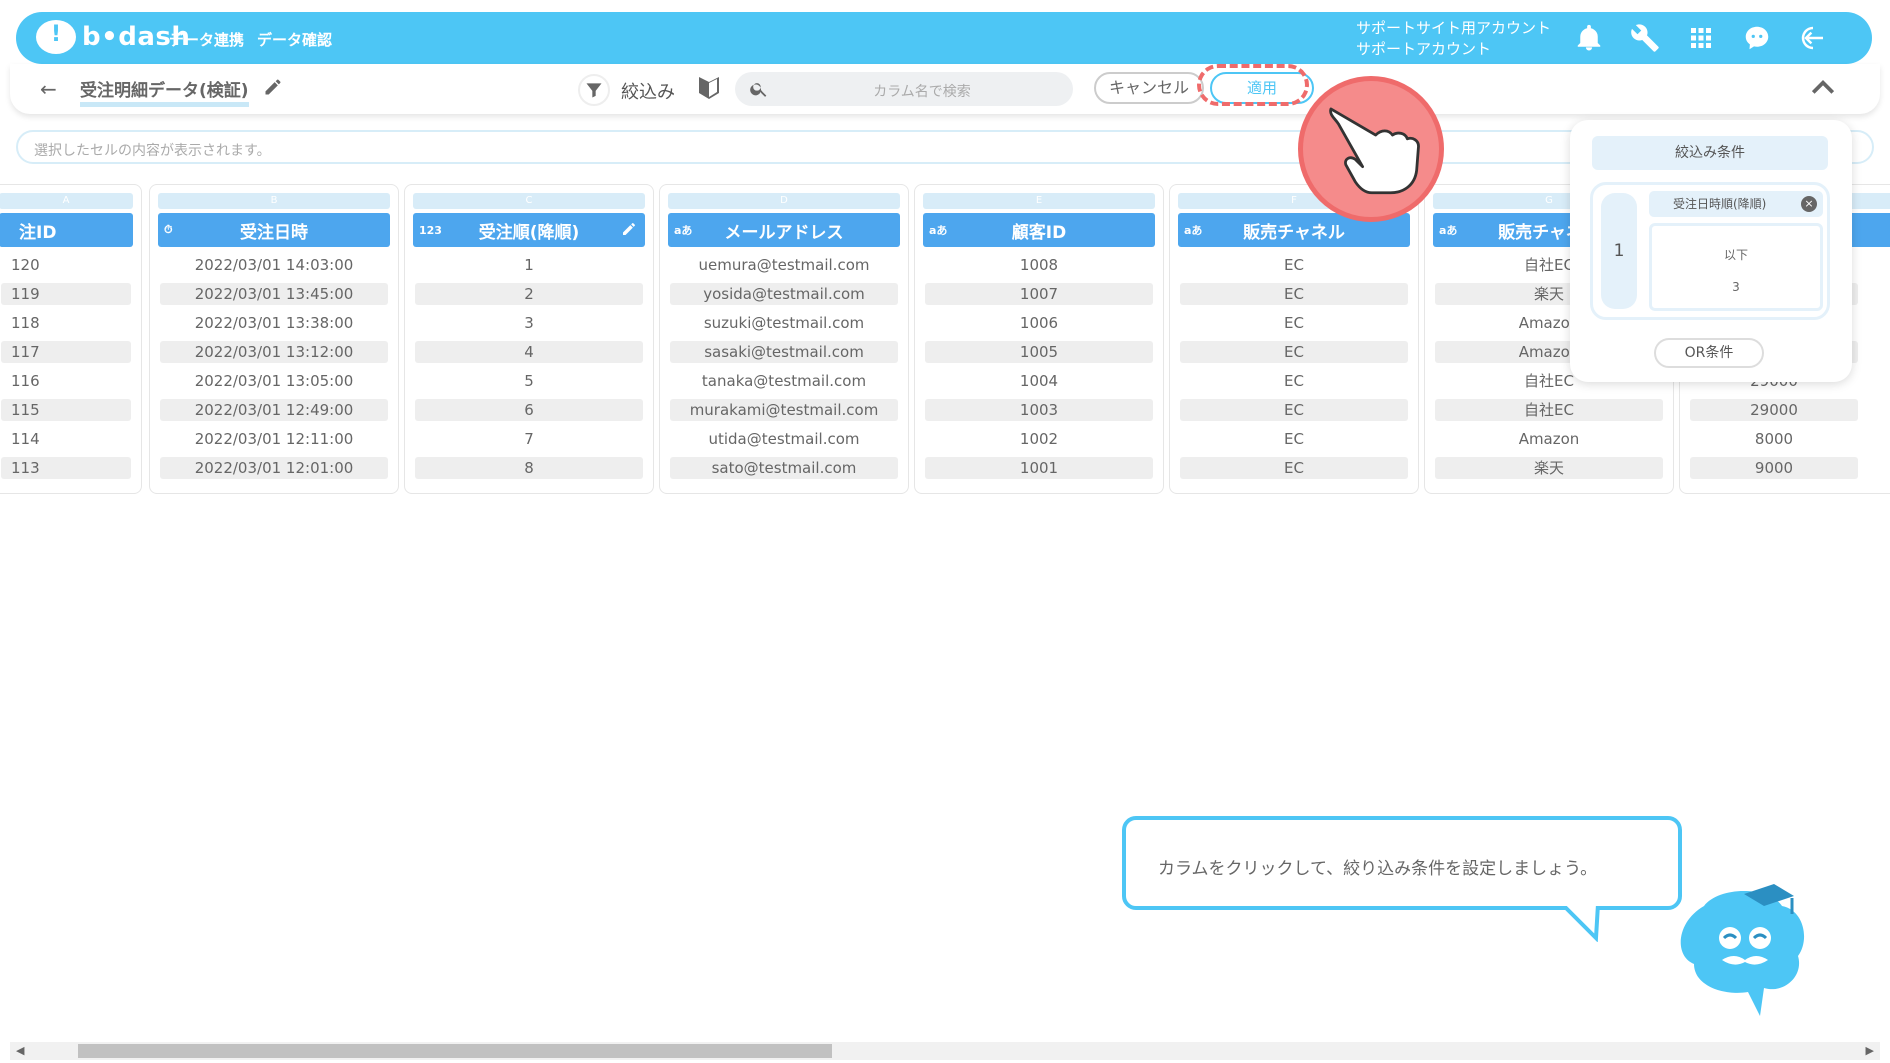 The height and width of the screenshot is (1063, 1890). Describe the element at coordinates (784, 294) in the screenshot. I see `table-cell: yosida@testmail.com` at that location.